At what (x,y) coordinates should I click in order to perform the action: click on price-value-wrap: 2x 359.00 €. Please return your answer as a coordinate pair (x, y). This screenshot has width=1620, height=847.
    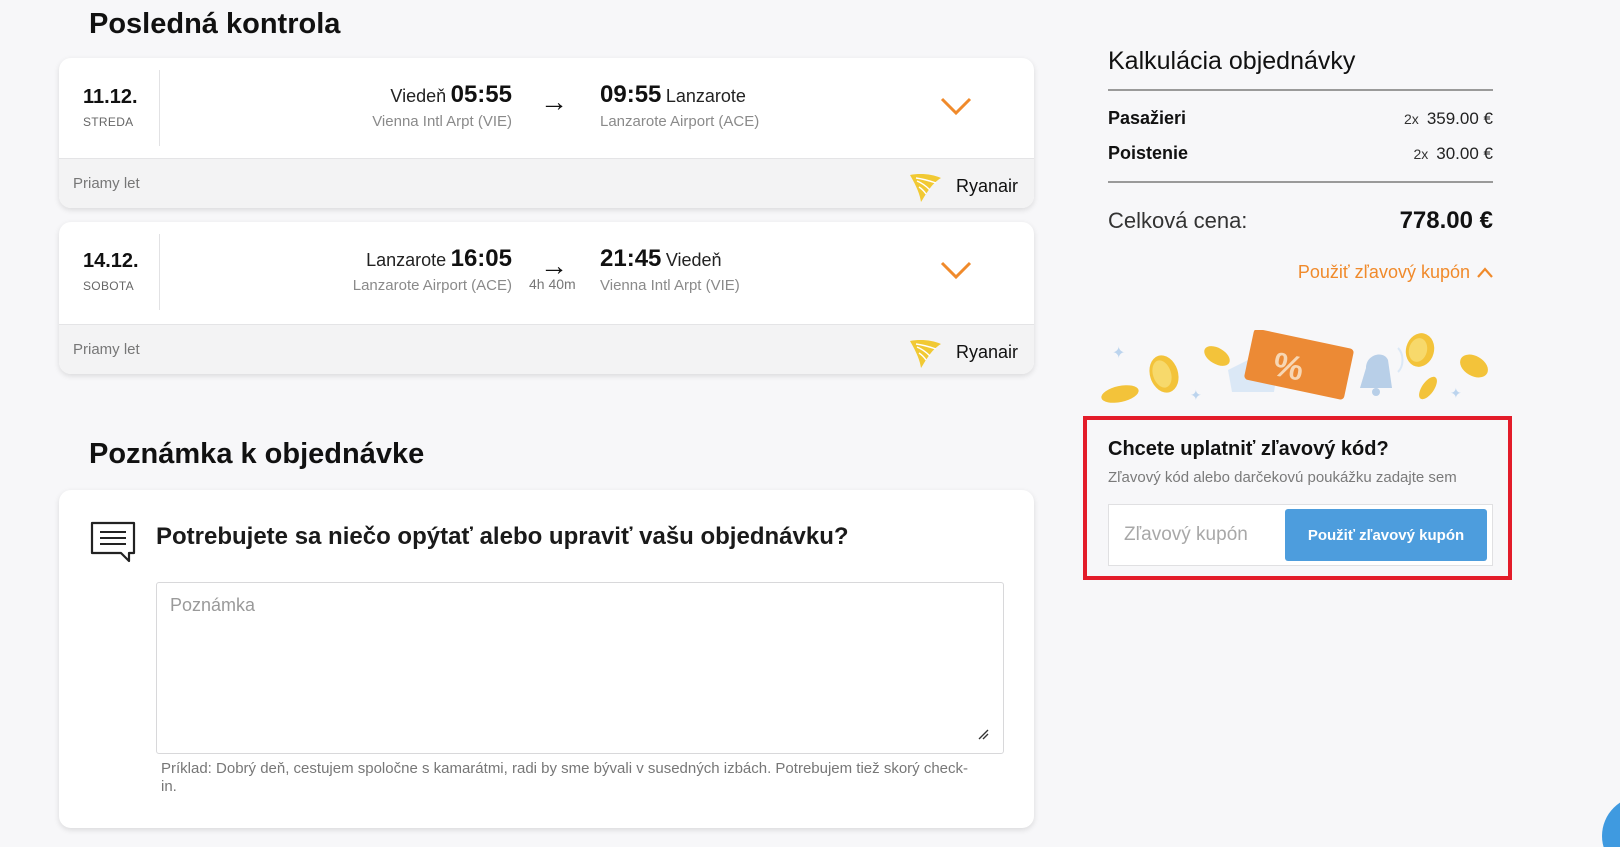
    Looking at the image, I should click on (1448, 119).